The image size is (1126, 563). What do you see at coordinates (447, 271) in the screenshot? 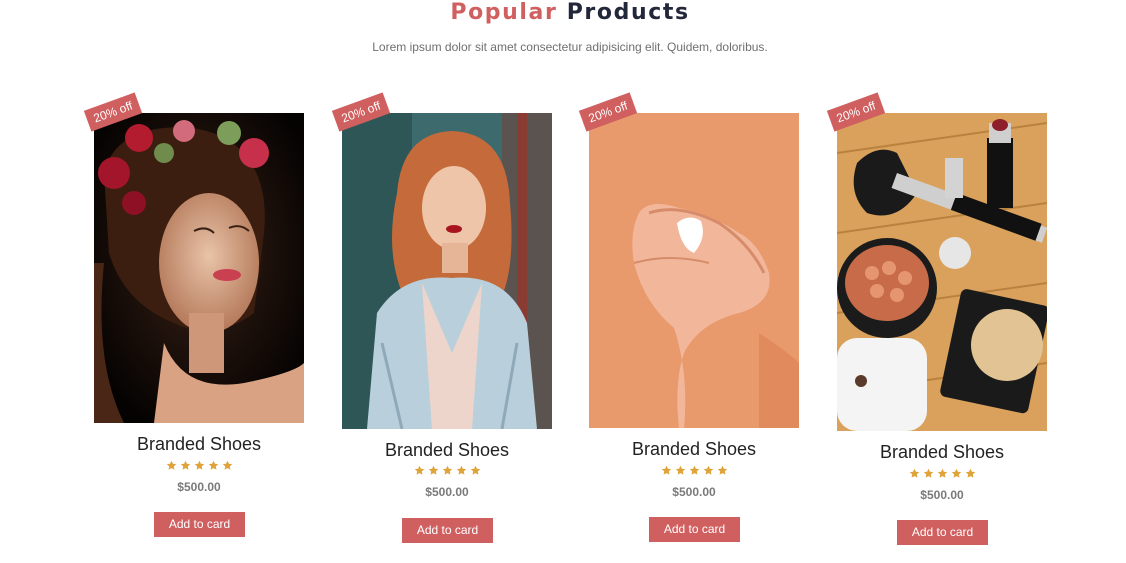
I see `product-image-denim-jacket-woman` at bounding box center [447, 271].